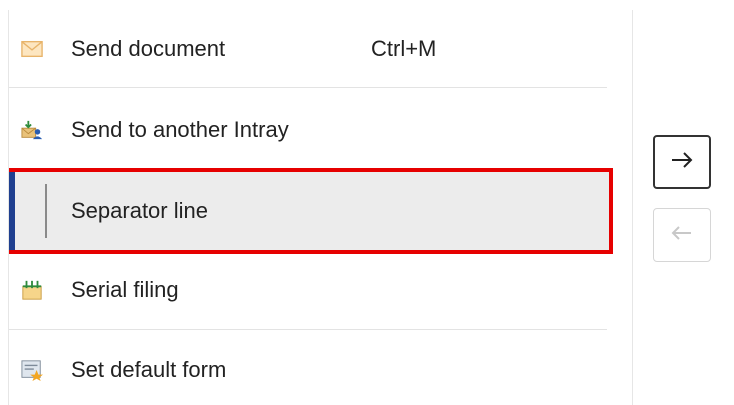 This screenshot has height=405, width=734. Describe the element at coordinates (32, 130) in the screenshot. I see `send-to-intray-icon` at that location.